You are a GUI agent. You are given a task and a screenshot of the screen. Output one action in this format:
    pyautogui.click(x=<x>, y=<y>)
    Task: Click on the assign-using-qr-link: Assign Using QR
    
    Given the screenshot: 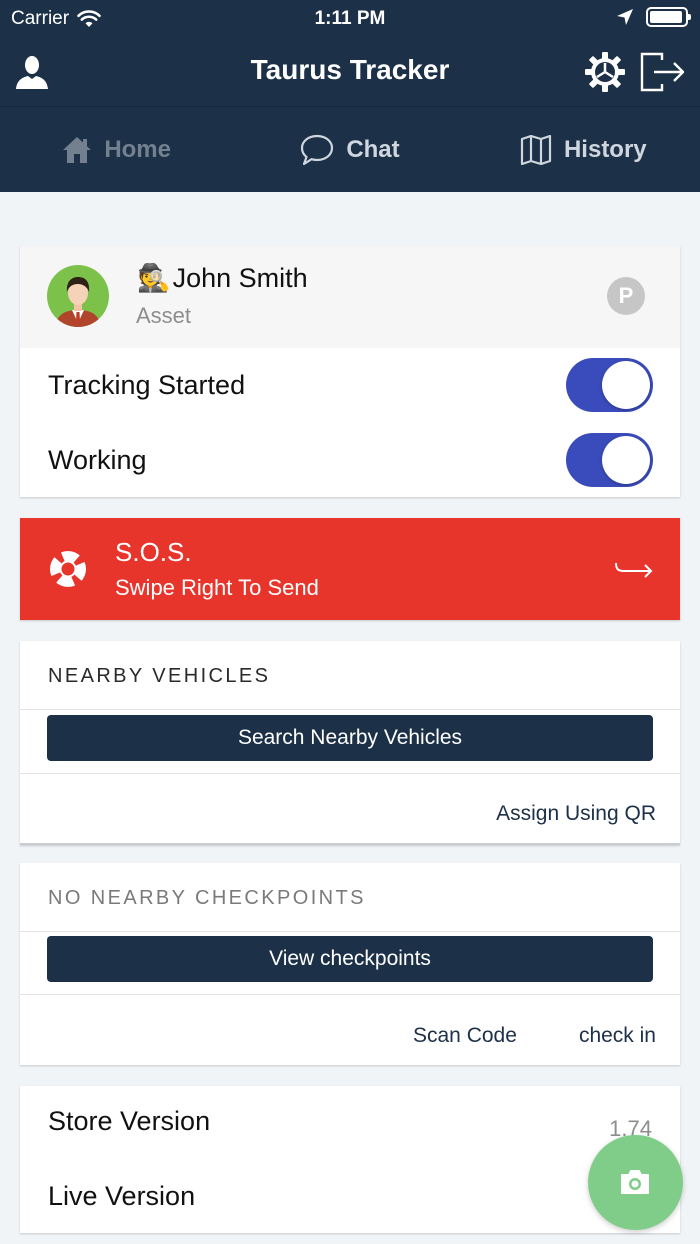 What is the action you would take?
    pyautogui.click(x=576, y=814)
    